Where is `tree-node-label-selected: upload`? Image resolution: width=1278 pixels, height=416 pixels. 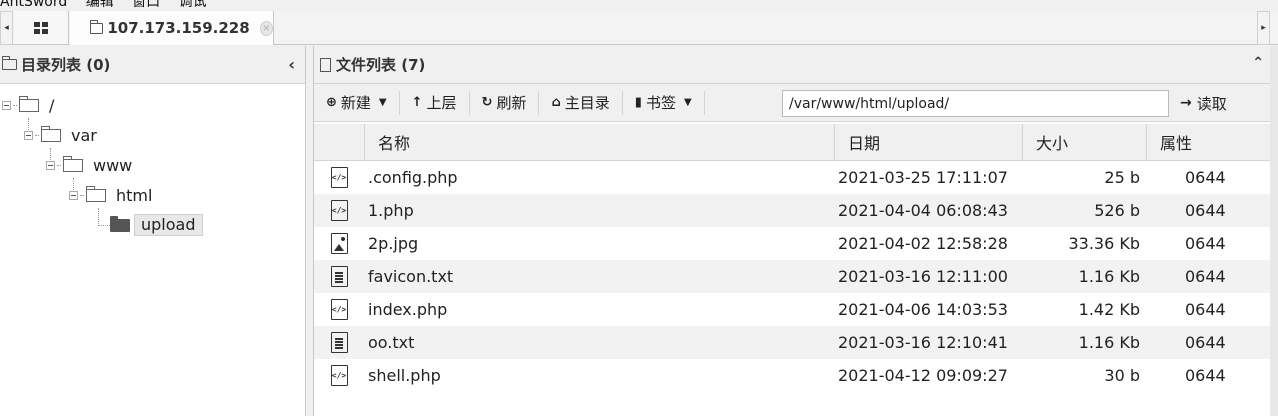
tree-node-label-selected: upload is located at coordinates (168, 225).